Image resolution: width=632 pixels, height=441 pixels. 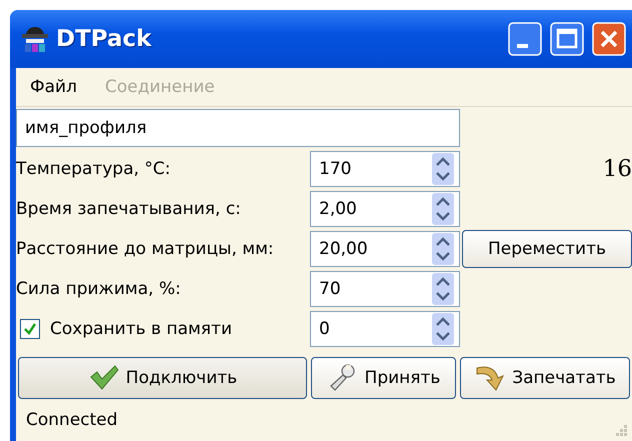 I want to click on toolbar-button: Запечатать, so click(x=545, y=378).